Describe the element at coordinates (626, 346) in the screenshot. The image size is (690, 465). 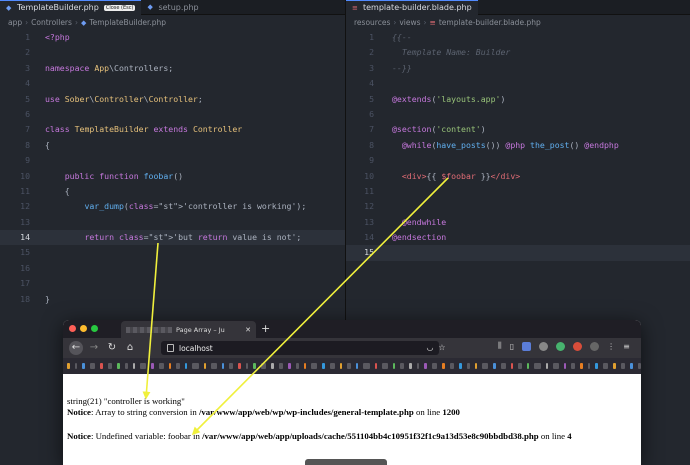
I see `menu-icon: ≡` at that location.